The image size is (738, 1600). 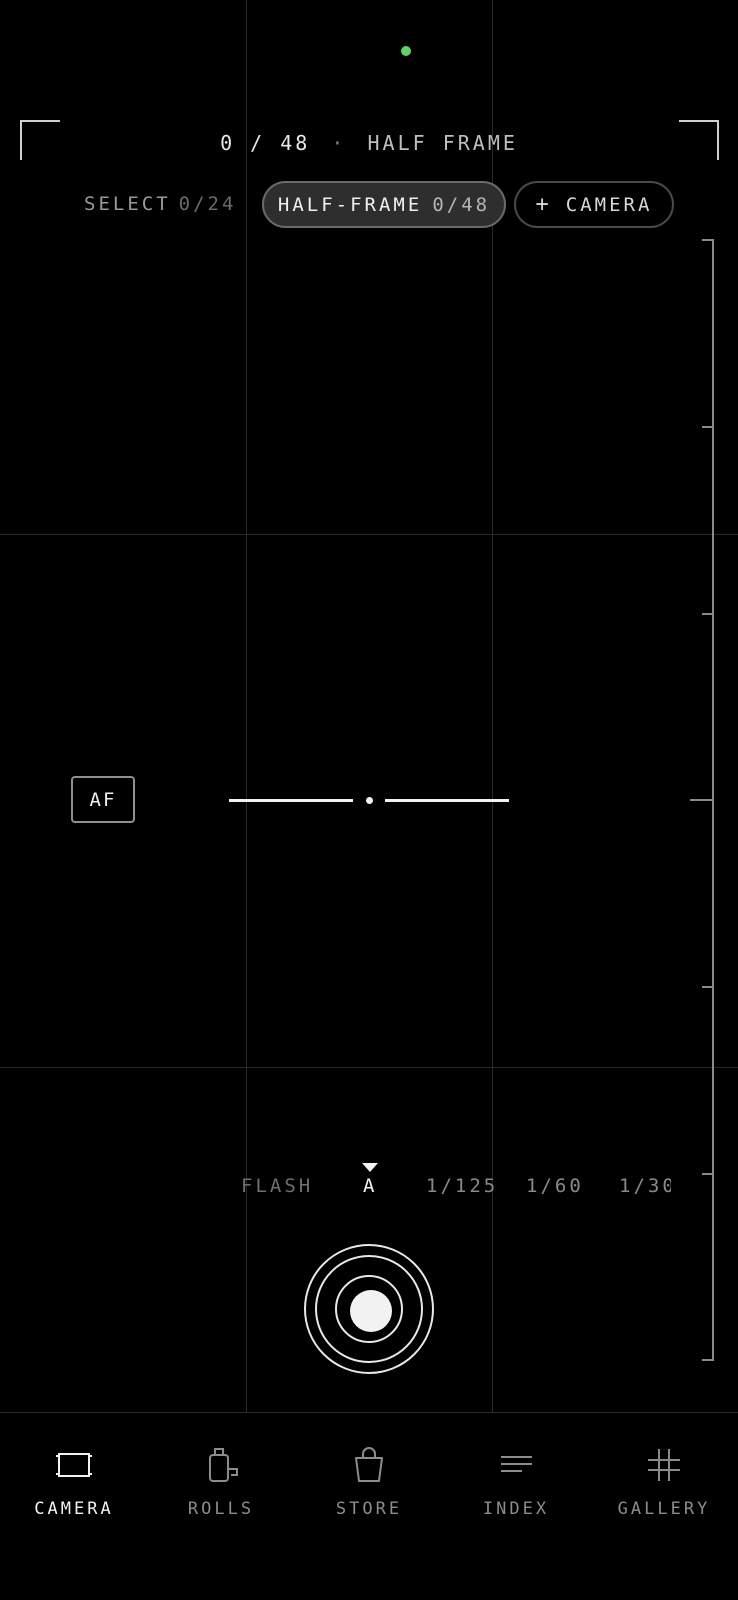 I want to click on shutter-core, so click(x=371, y=1311).